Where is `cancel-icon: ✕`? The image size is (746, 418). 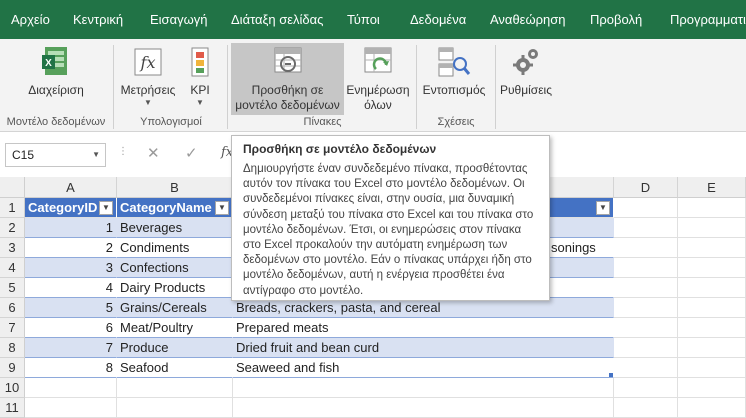 cancel-icon: ✕ is located at coordinates (153, 153).